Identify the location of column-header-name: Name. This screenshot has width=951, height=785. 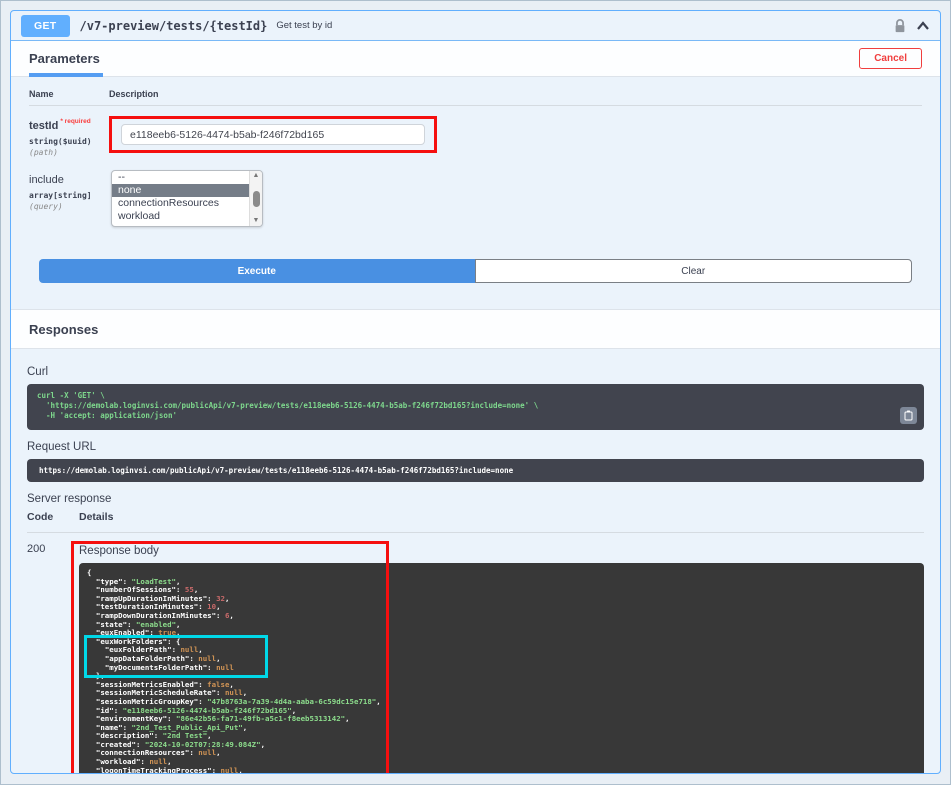
(41, 94).